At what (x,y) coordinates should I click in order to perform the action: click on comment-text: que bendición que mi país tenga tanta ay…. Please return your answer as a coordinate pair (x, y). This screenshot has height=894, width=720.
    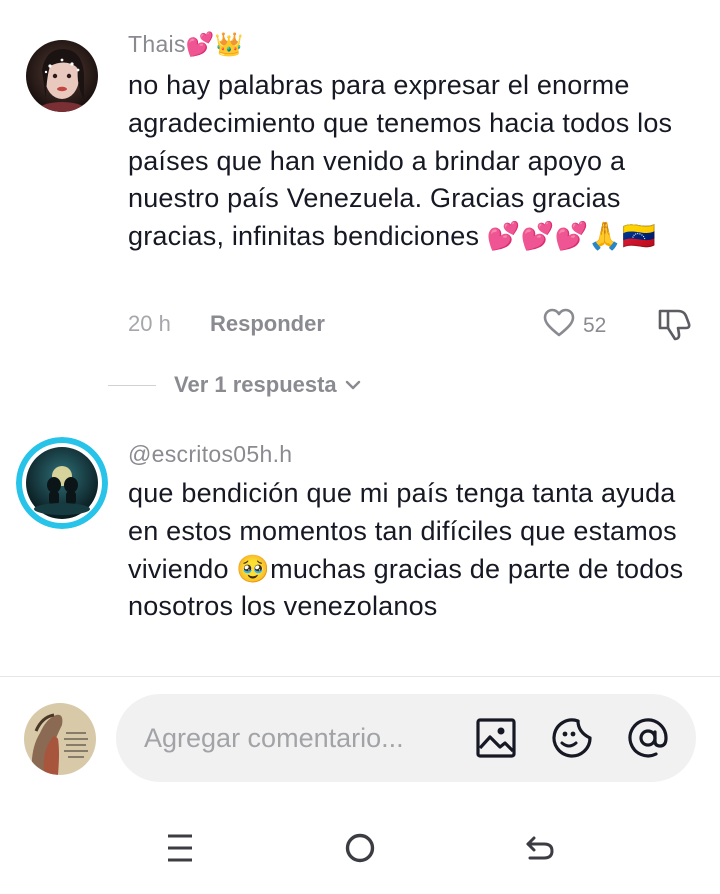
    Looking at the image, I should click on (406, 550).